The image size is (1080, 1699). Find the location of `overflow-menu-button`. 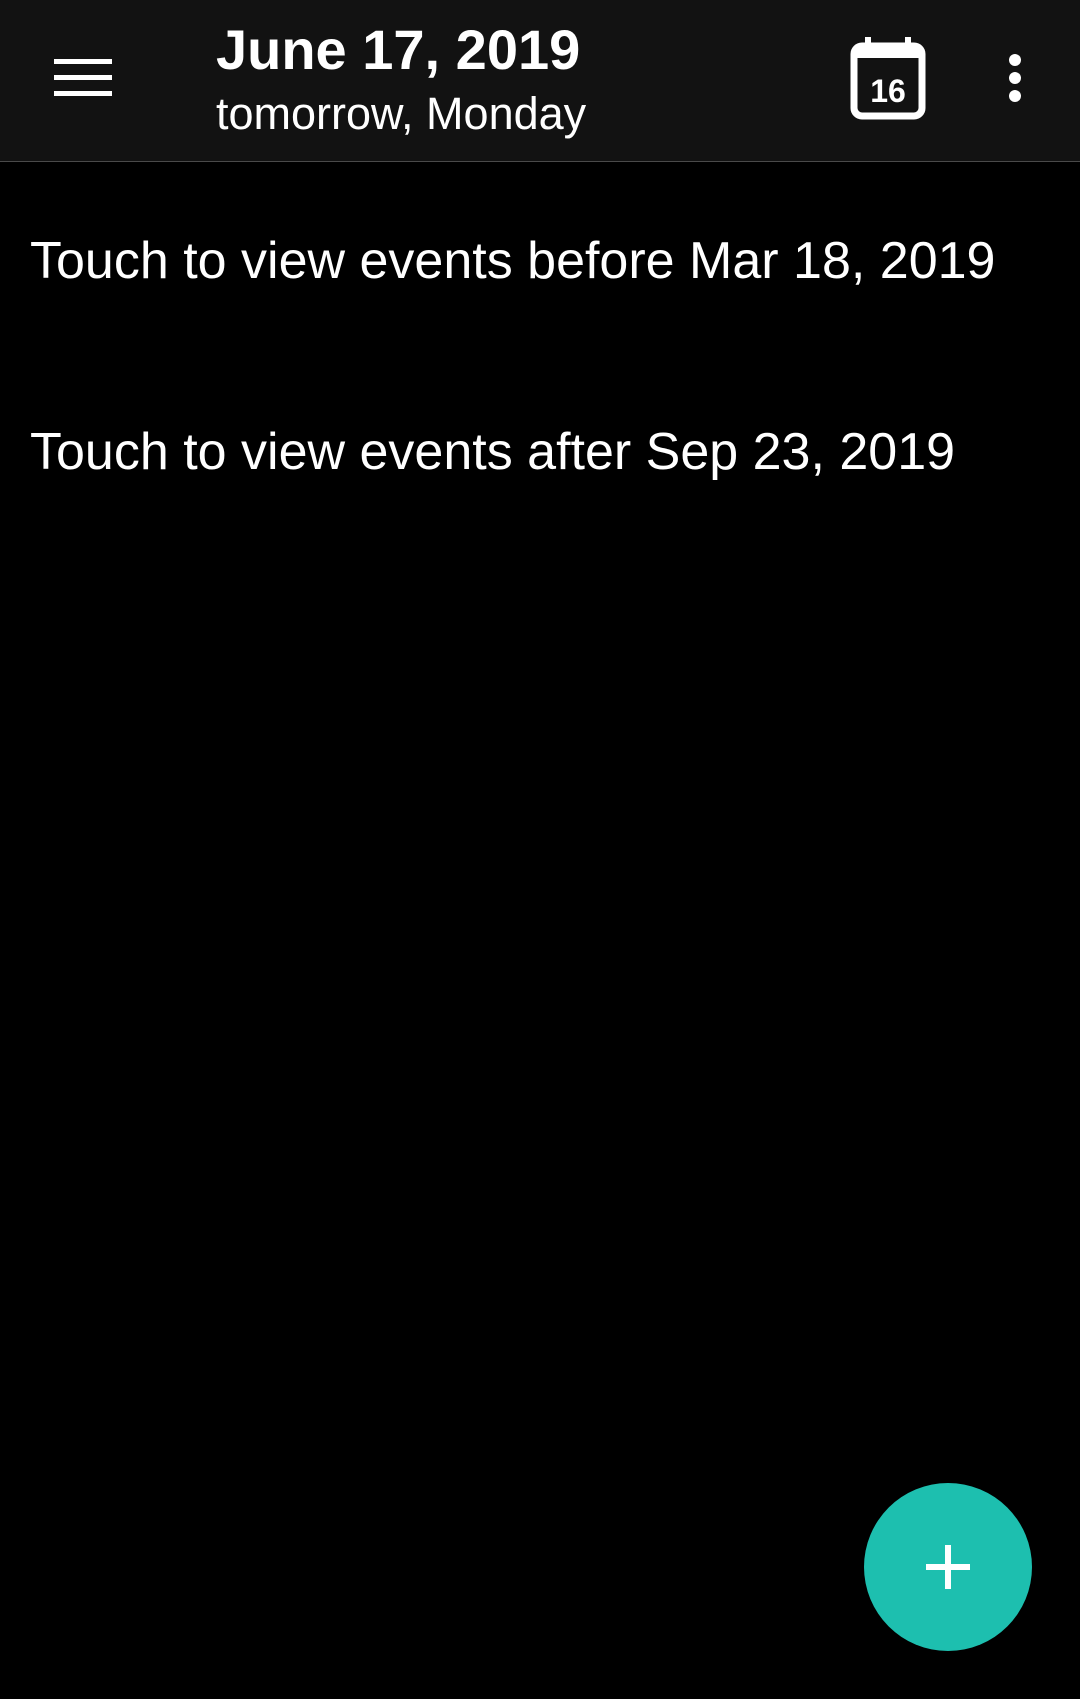

overflow-menu-button is located at coordinates (1015, 78).